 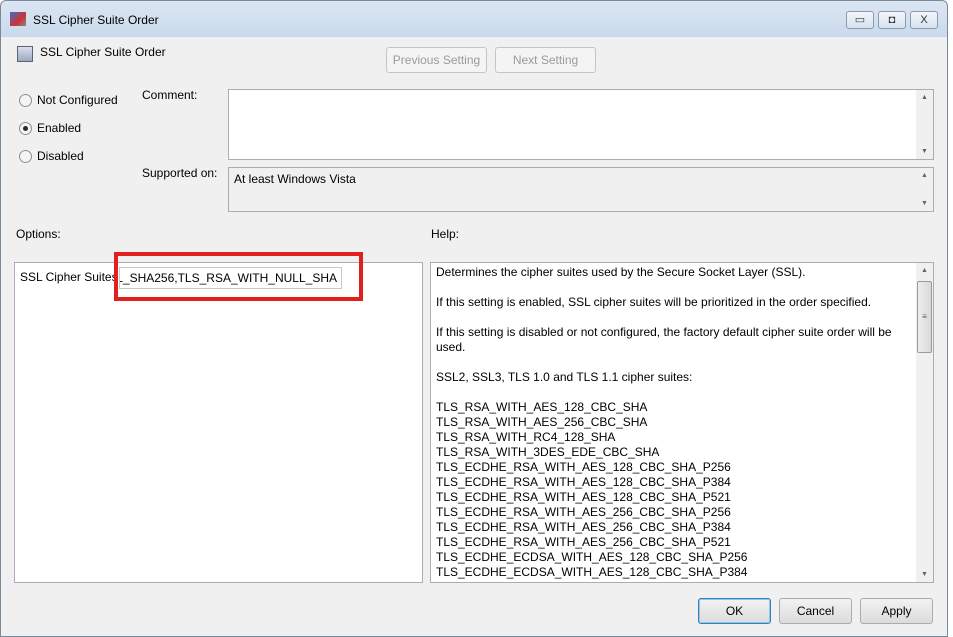 I want to click on scrollbar-thumb: ≡, so click(x=924, y=317).